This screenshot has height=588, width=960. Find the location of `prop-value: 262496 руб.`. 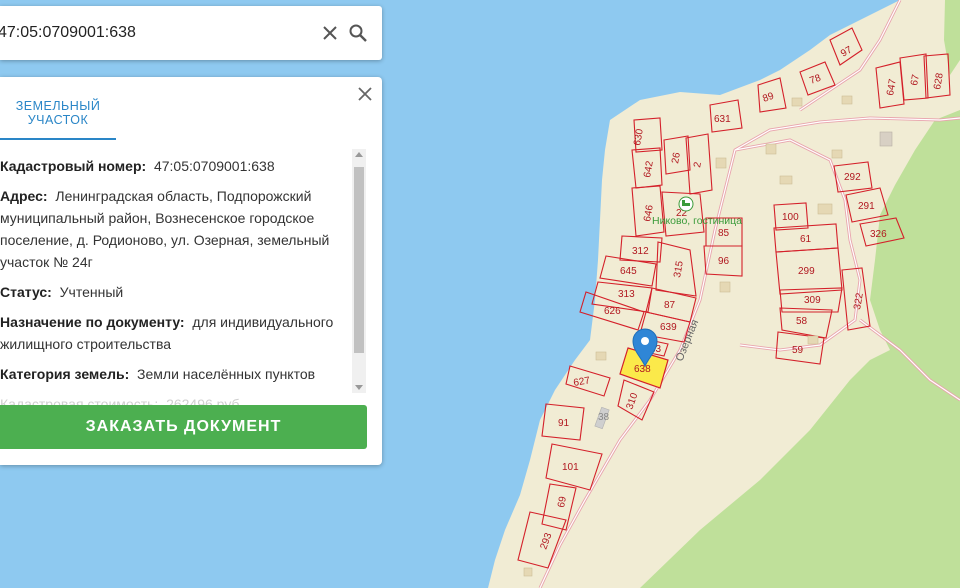

prop-value: 262496 руб. is located at coordinates (205, 400).